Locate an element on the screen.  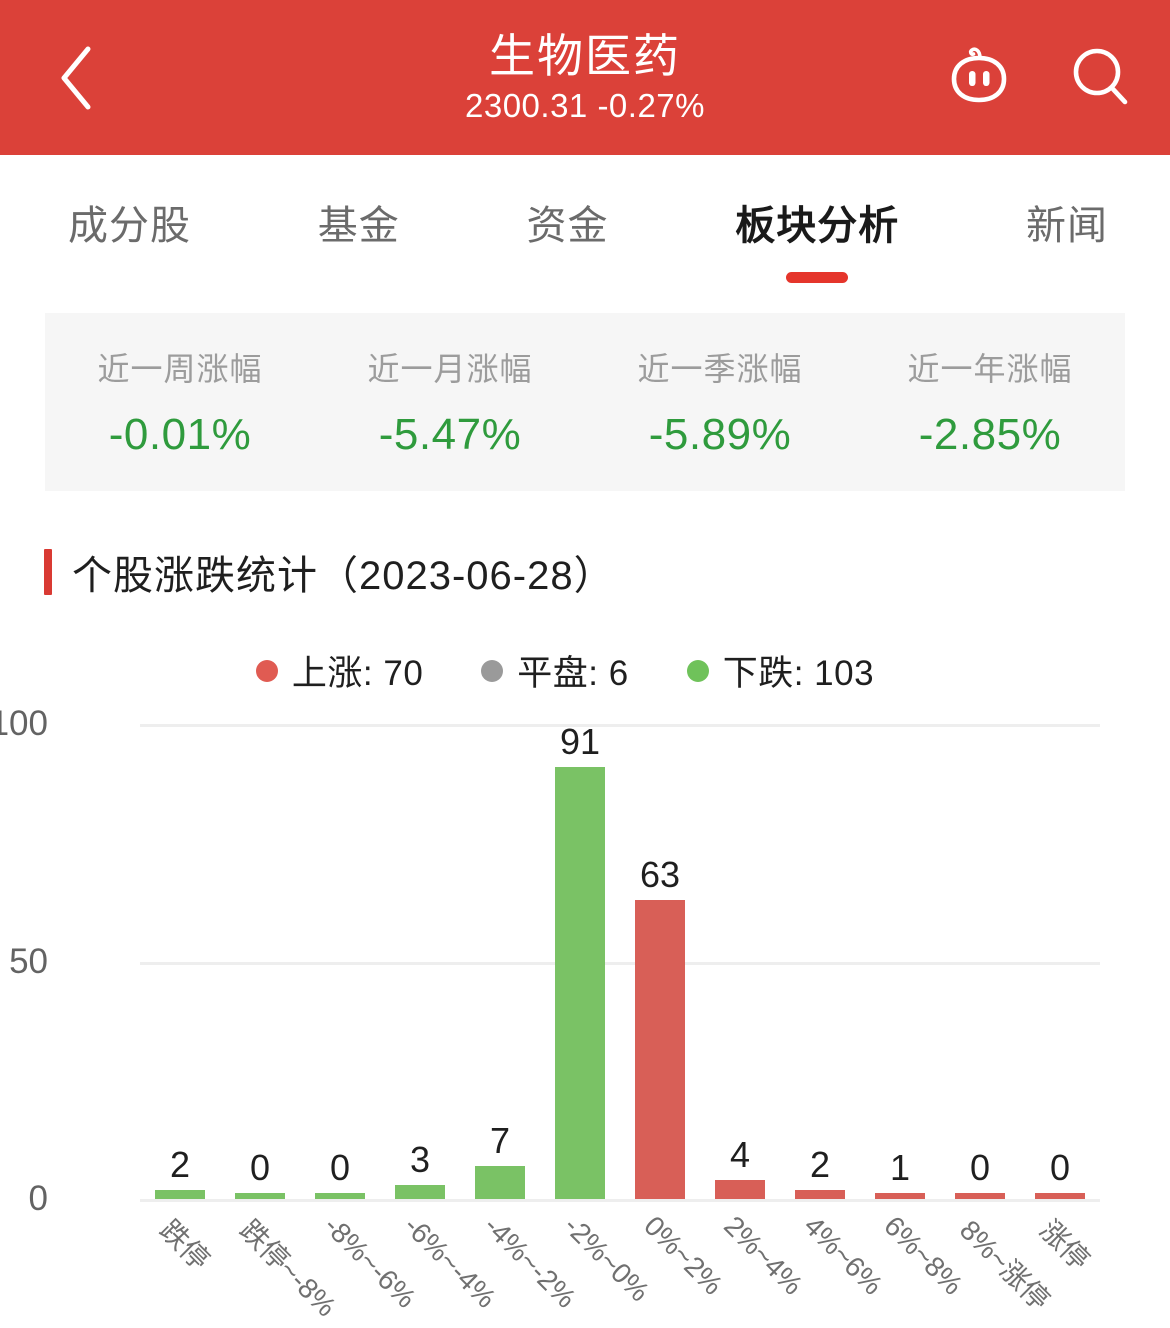
x-label-slot: 0%~2% is located at coordinates (674, 1261).